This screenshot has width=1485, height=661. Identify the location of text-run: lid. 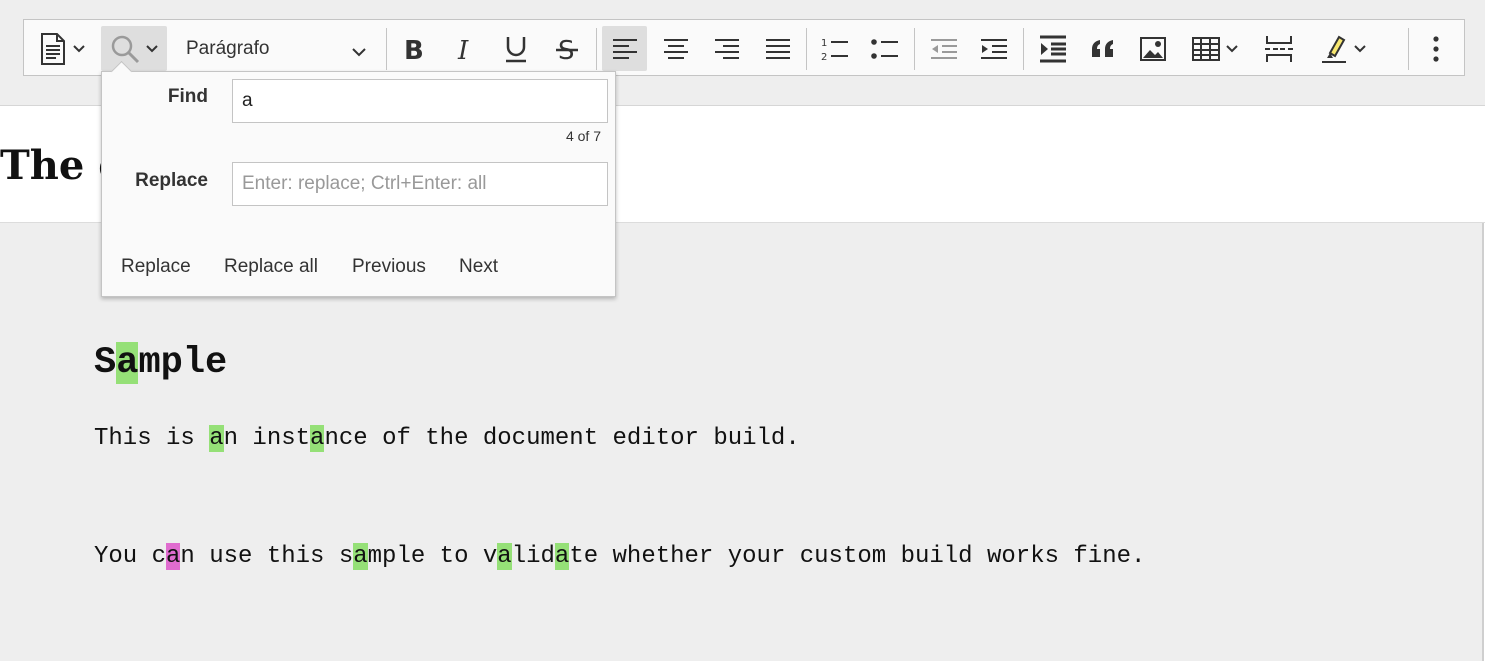
(533, 556).